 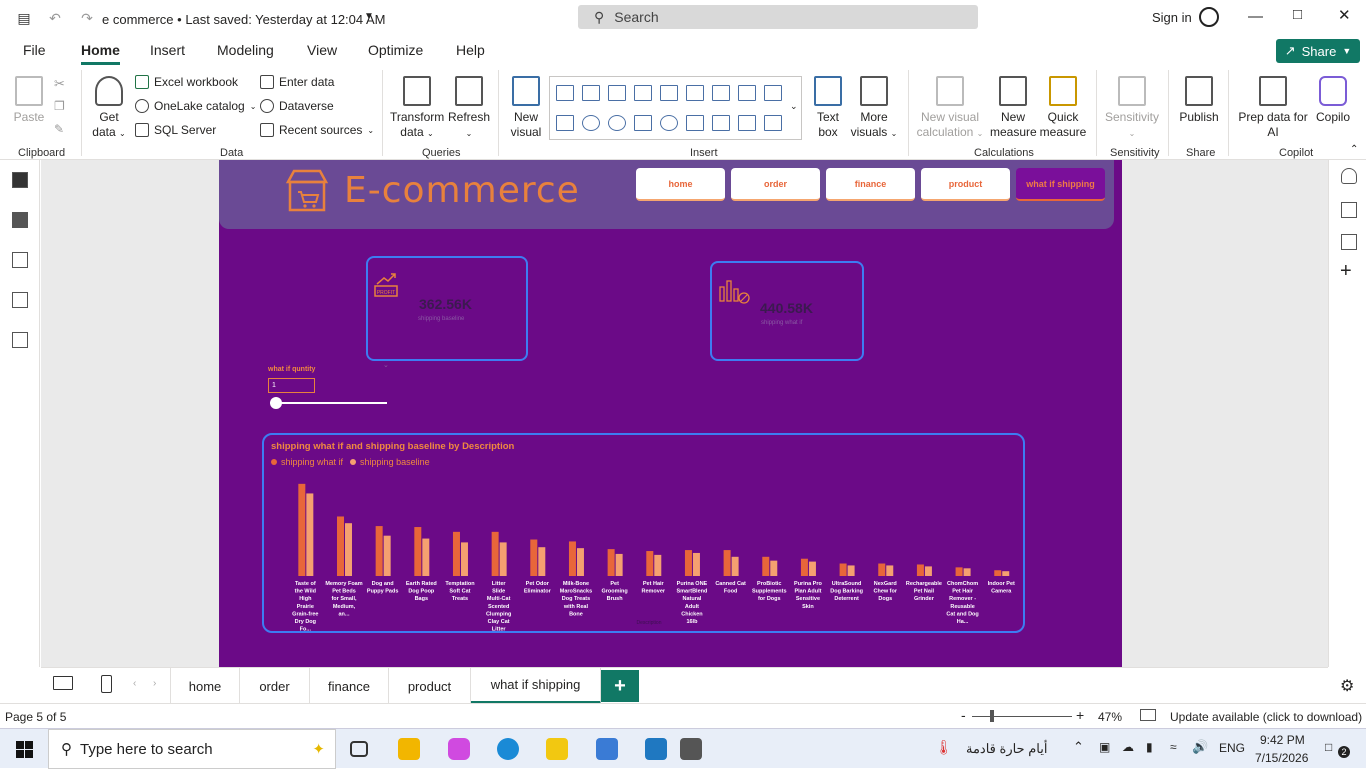 What do you see at coordinates (100, 53) in the screenshot?
I see `menu-home: Home` at bounding box center [100, 53].